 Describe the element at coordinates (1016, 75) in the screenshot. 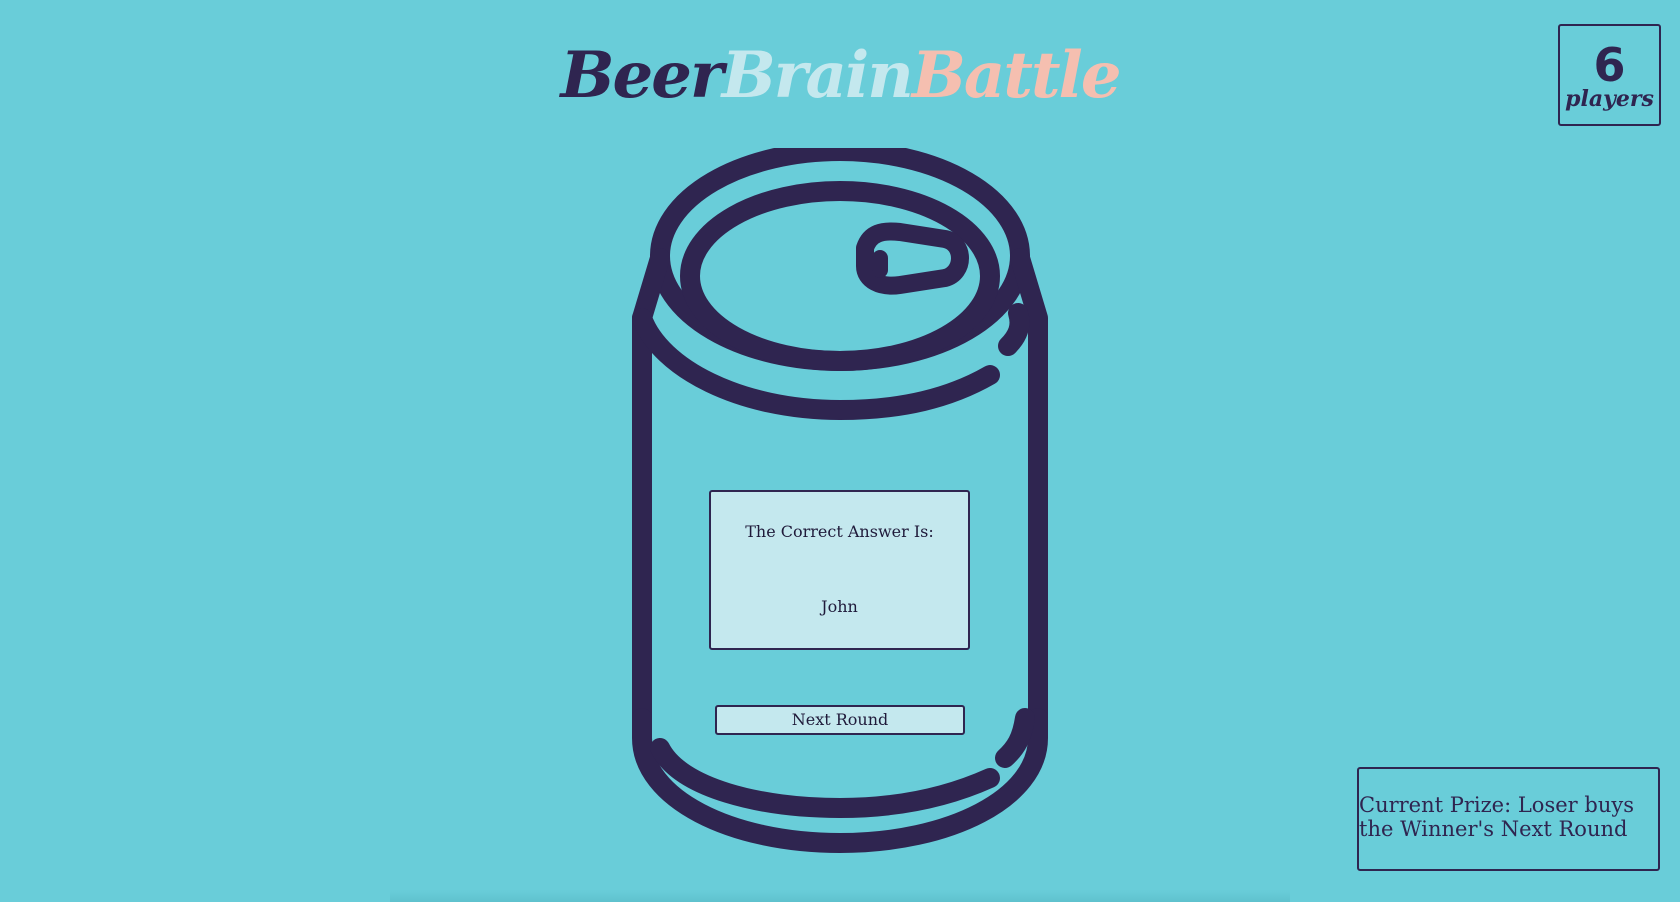

I see `logo-word-battle: Battle` at that location.